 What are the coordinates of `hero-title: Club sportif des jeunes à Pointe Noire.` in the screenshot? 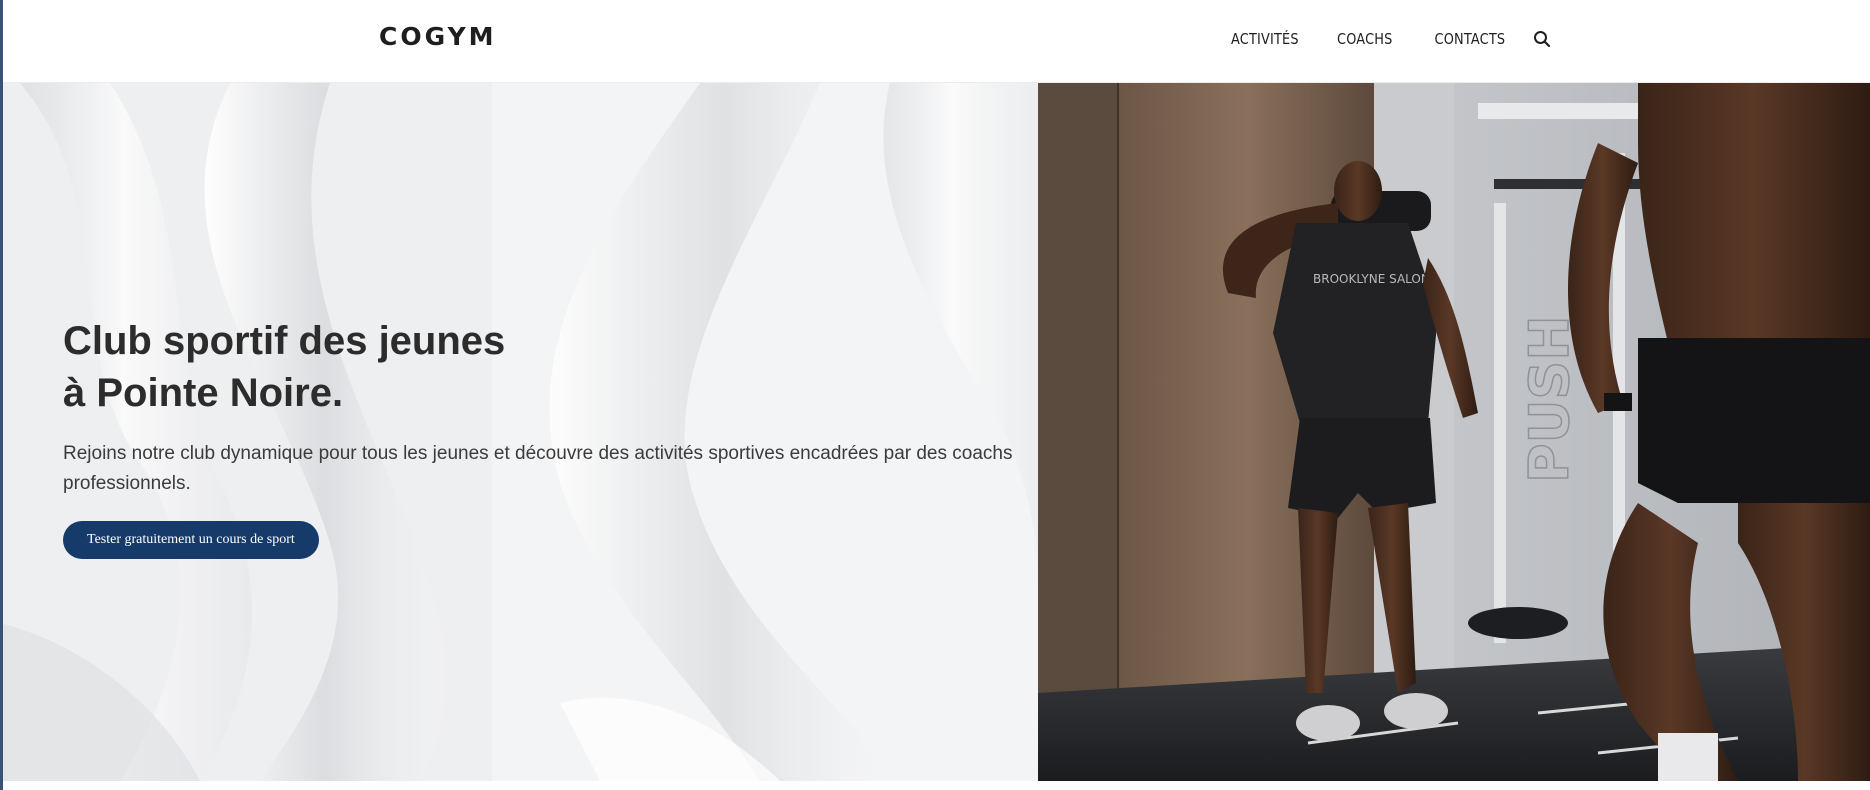 It's located at (543, 367).